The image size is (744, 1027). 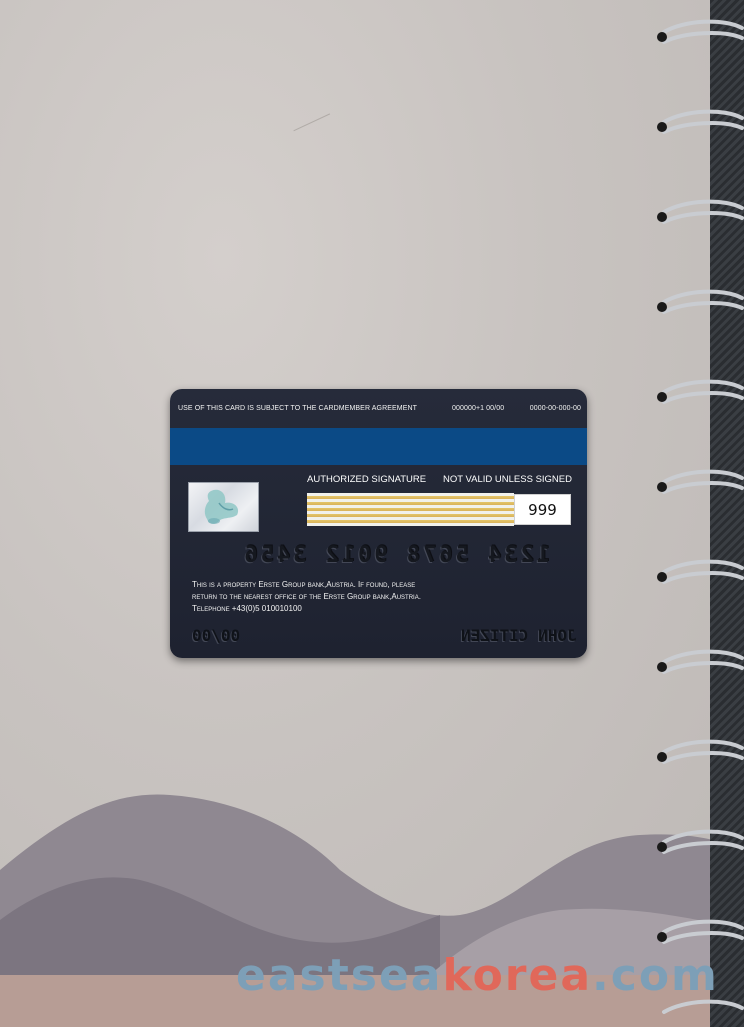 I want to click on hologram-dove-icon, so click(x=223, y=507).